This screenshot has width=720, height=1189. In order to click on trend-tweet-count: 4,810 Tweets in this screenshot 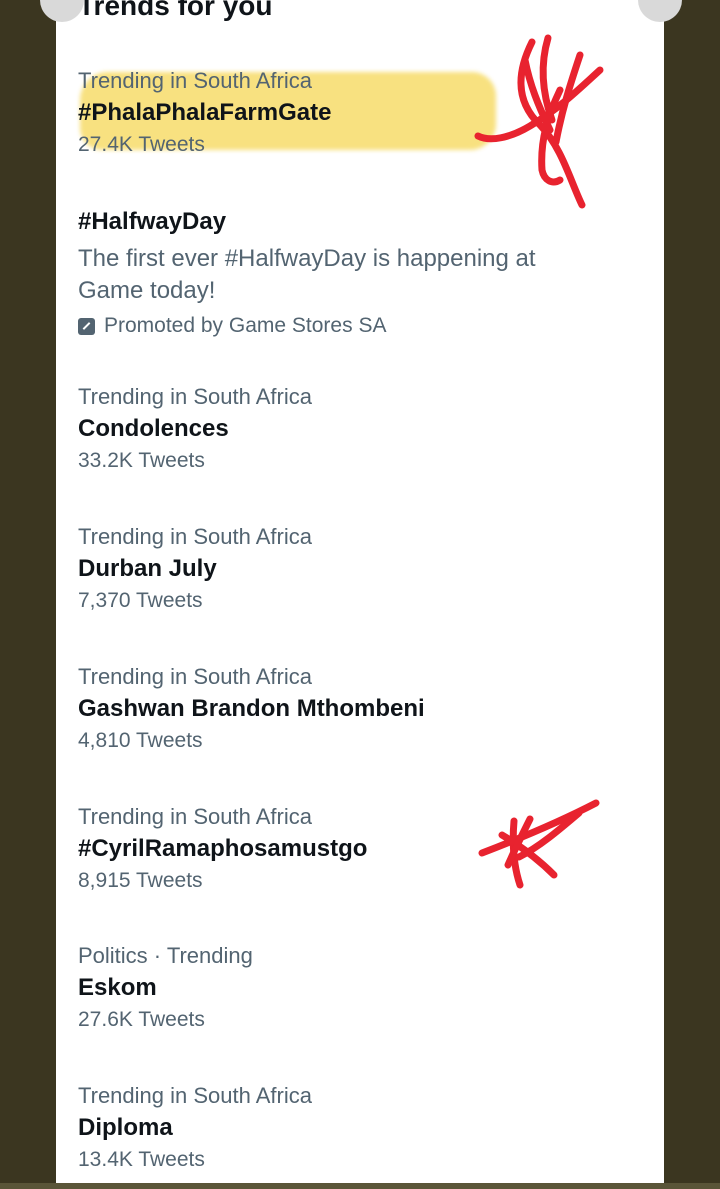, I will do `click(140, 740)`.